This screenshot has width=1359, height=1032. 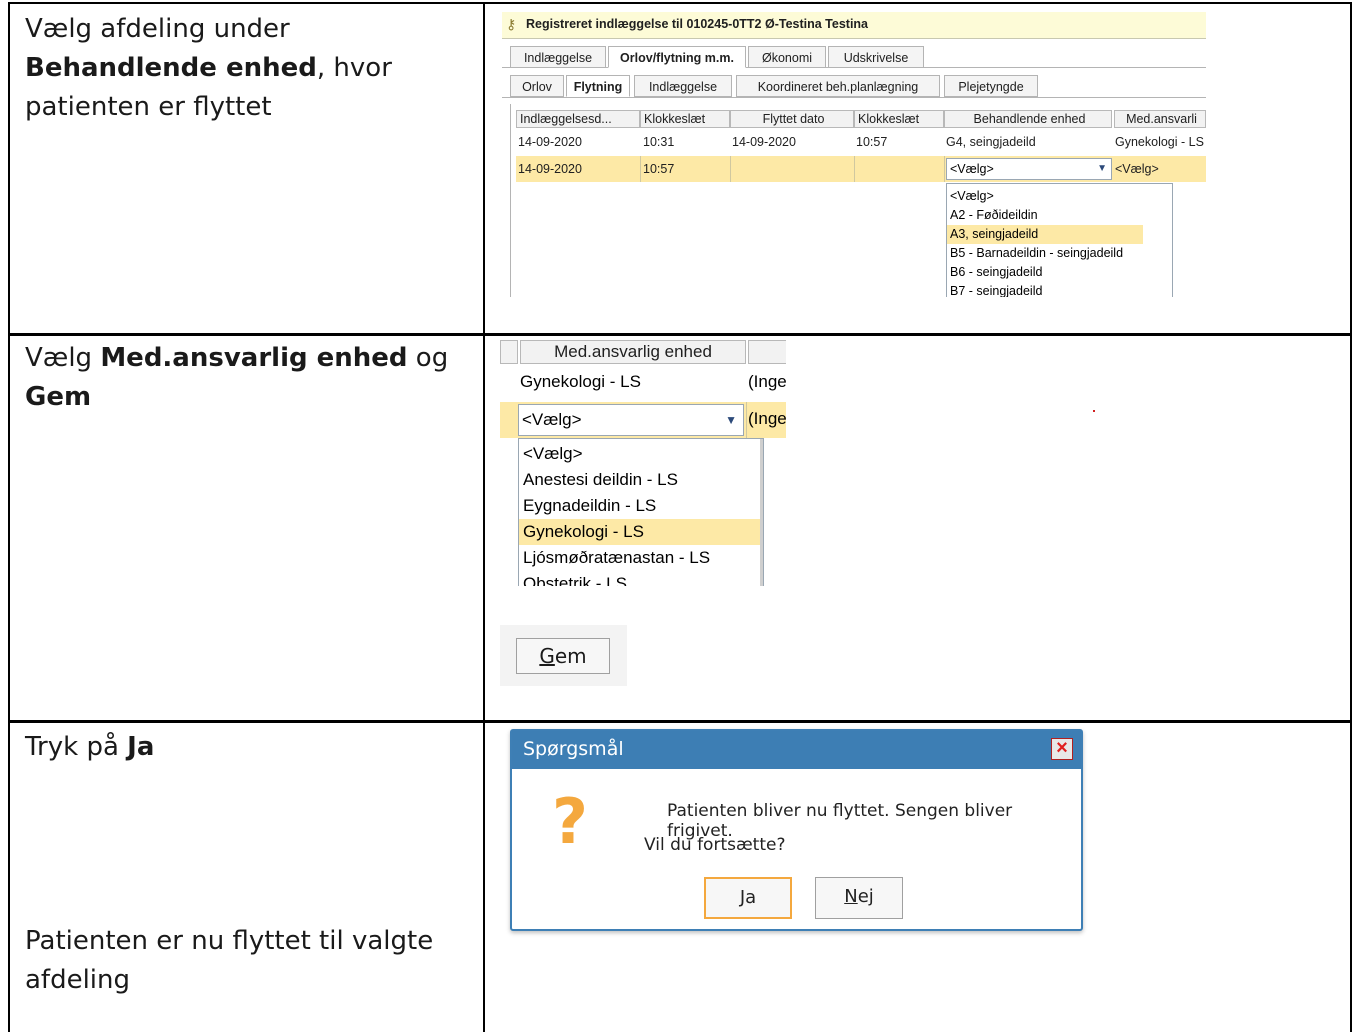 What do you see at coordinates (659, 142) in the screenshot?
I see `row1-klokkeslaet: 10:31` at bounding box center [659, 142].